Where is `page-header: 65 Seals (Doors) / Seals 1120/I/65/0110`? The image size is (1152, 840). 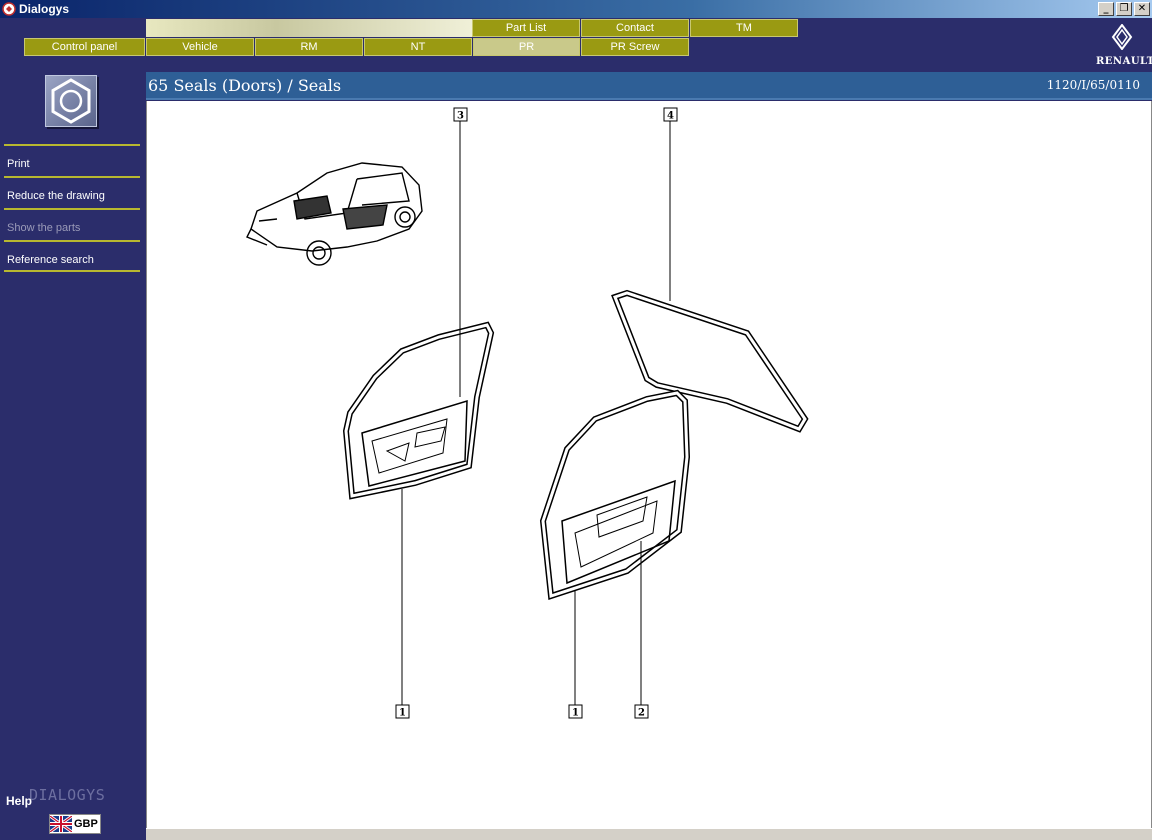 page-header: 65 Seals (Doors) / Seals 1120/I/65/0110 is located at coordinates (649, 86).